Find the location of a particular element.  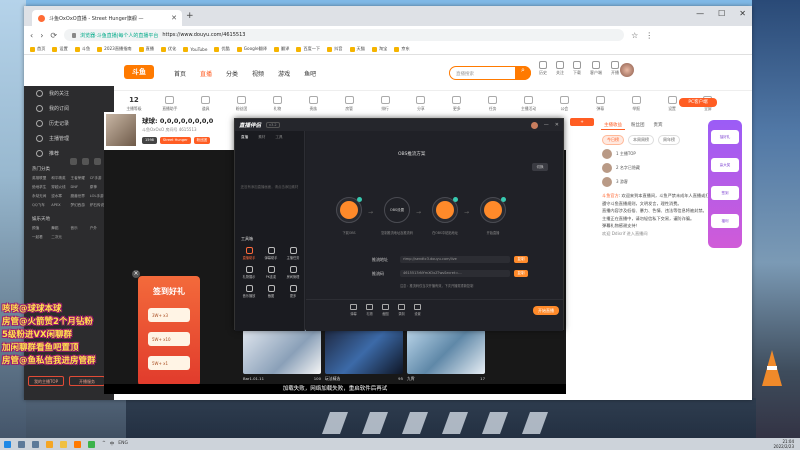

sidebar-item-follow: 我的关注 is located at coordinates (69, 93).